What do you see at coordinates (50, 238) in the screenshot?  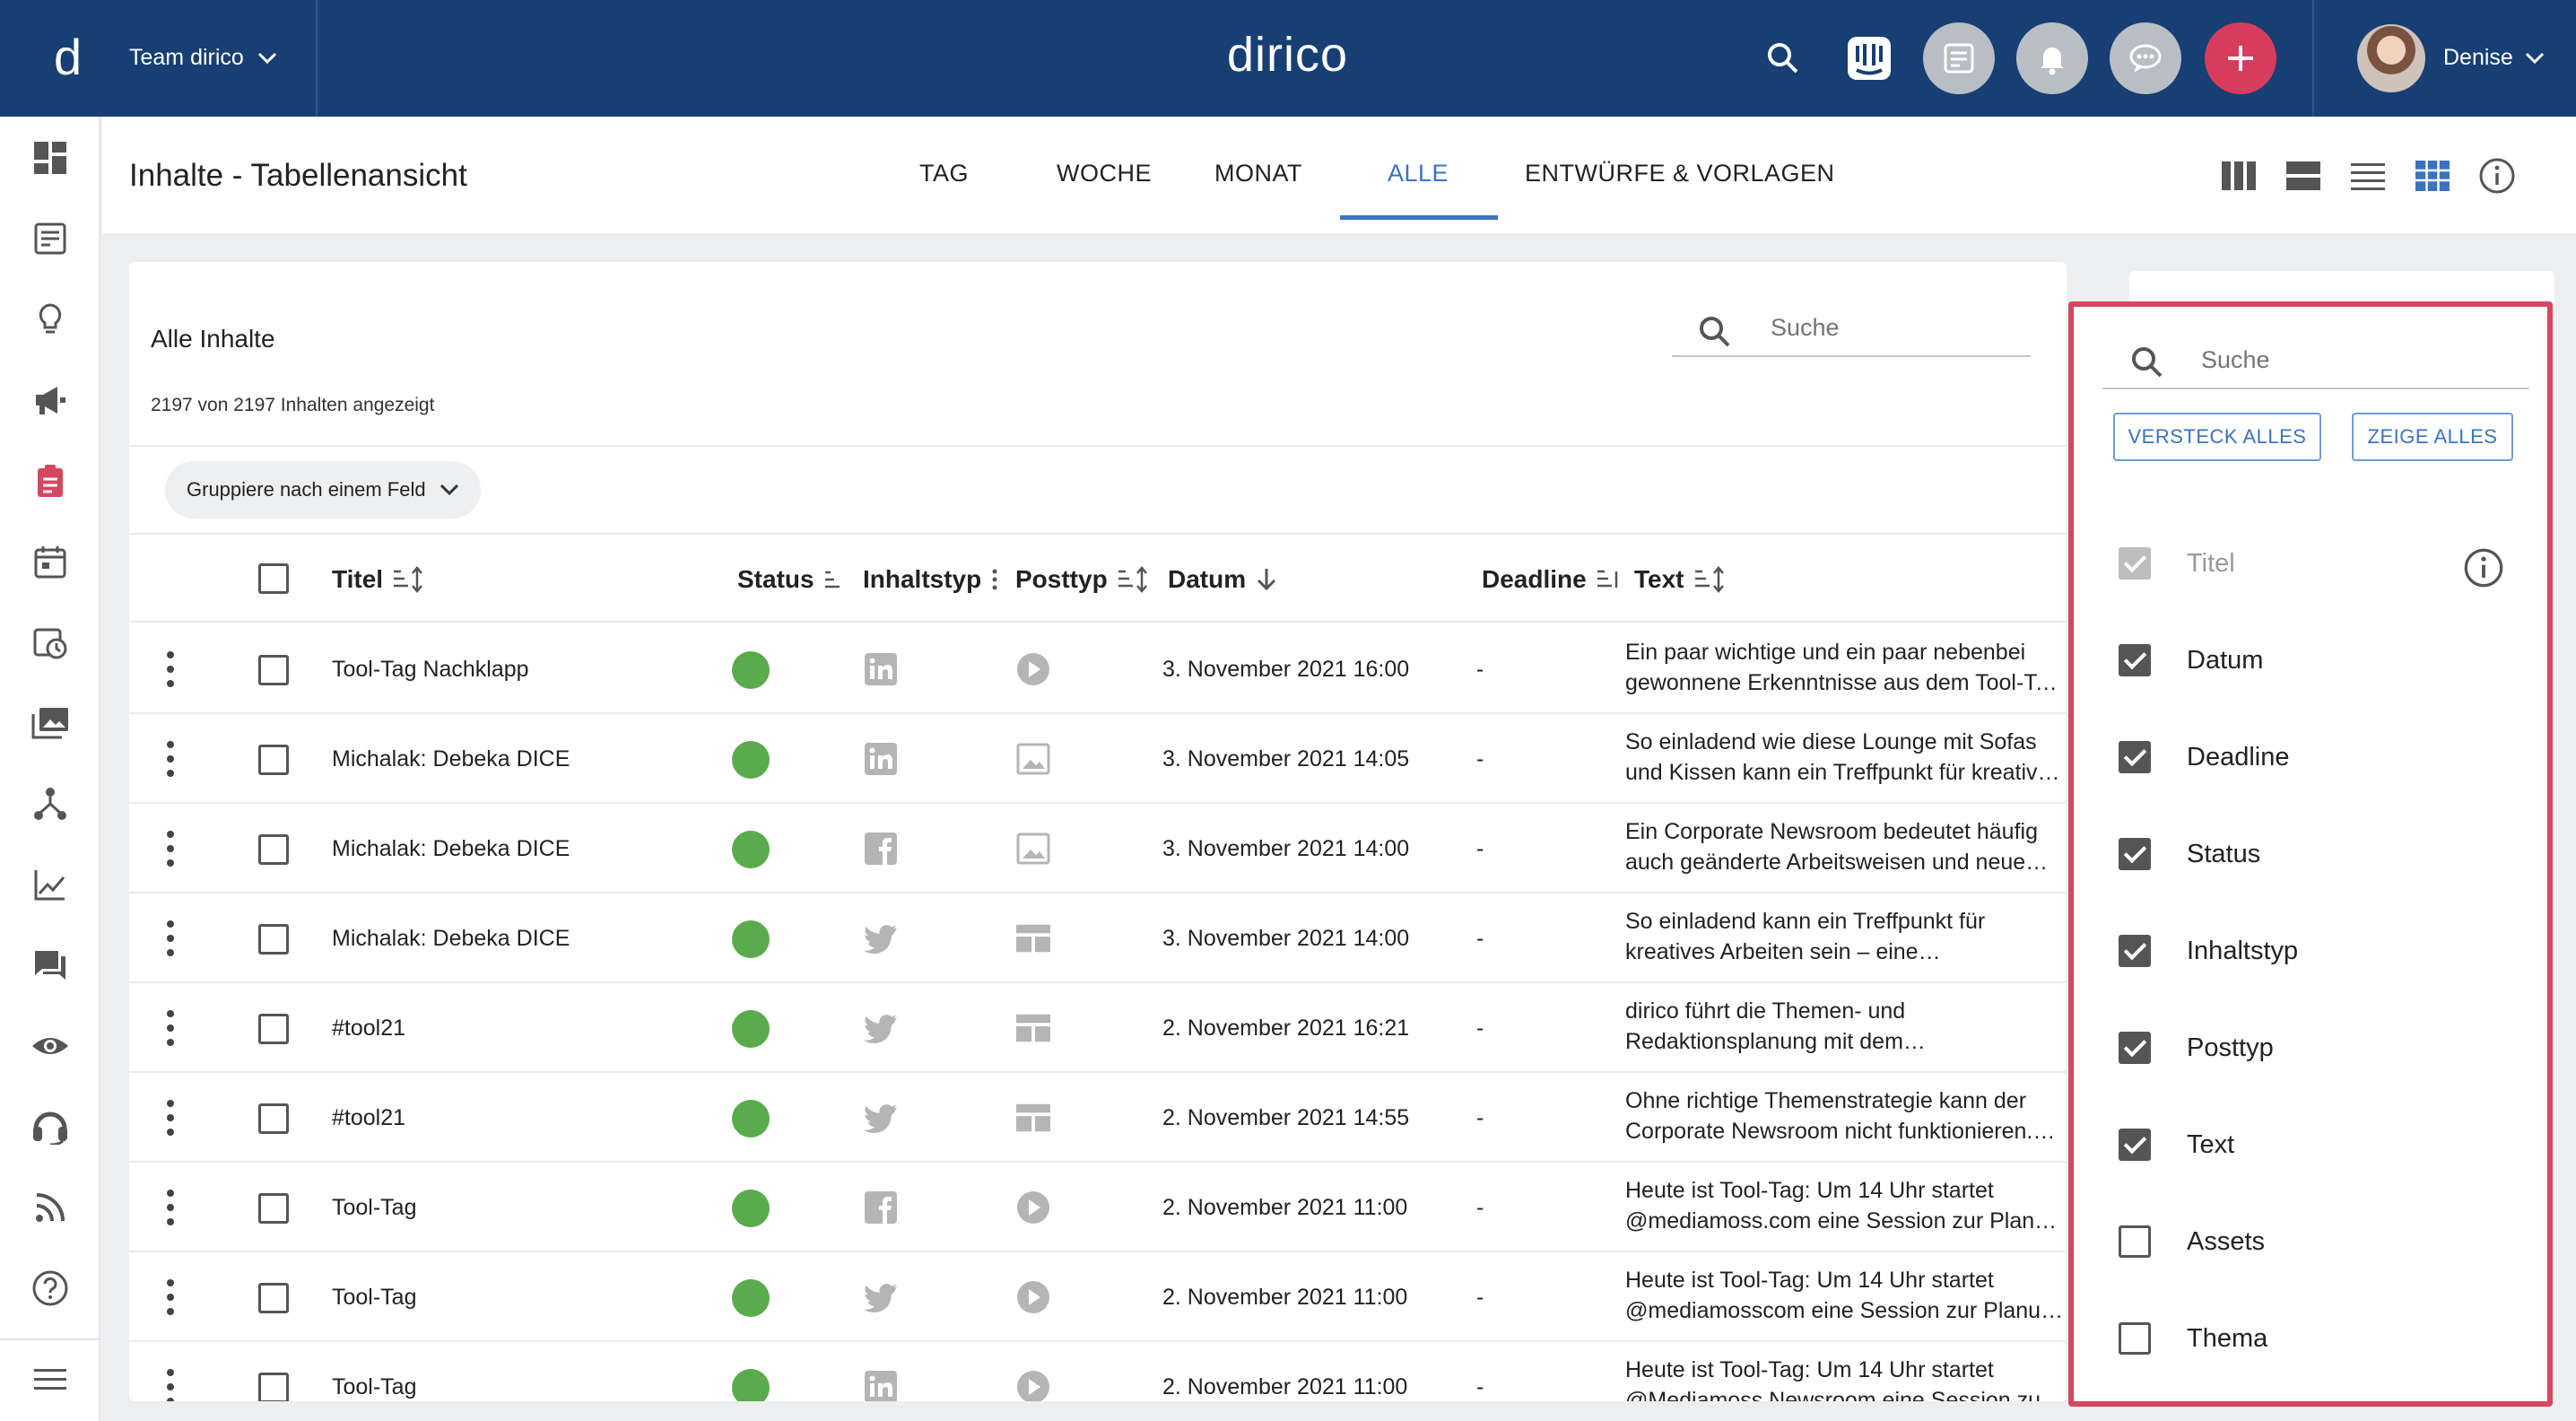 I see `content-list-icon` at bounding box center [50, 238].